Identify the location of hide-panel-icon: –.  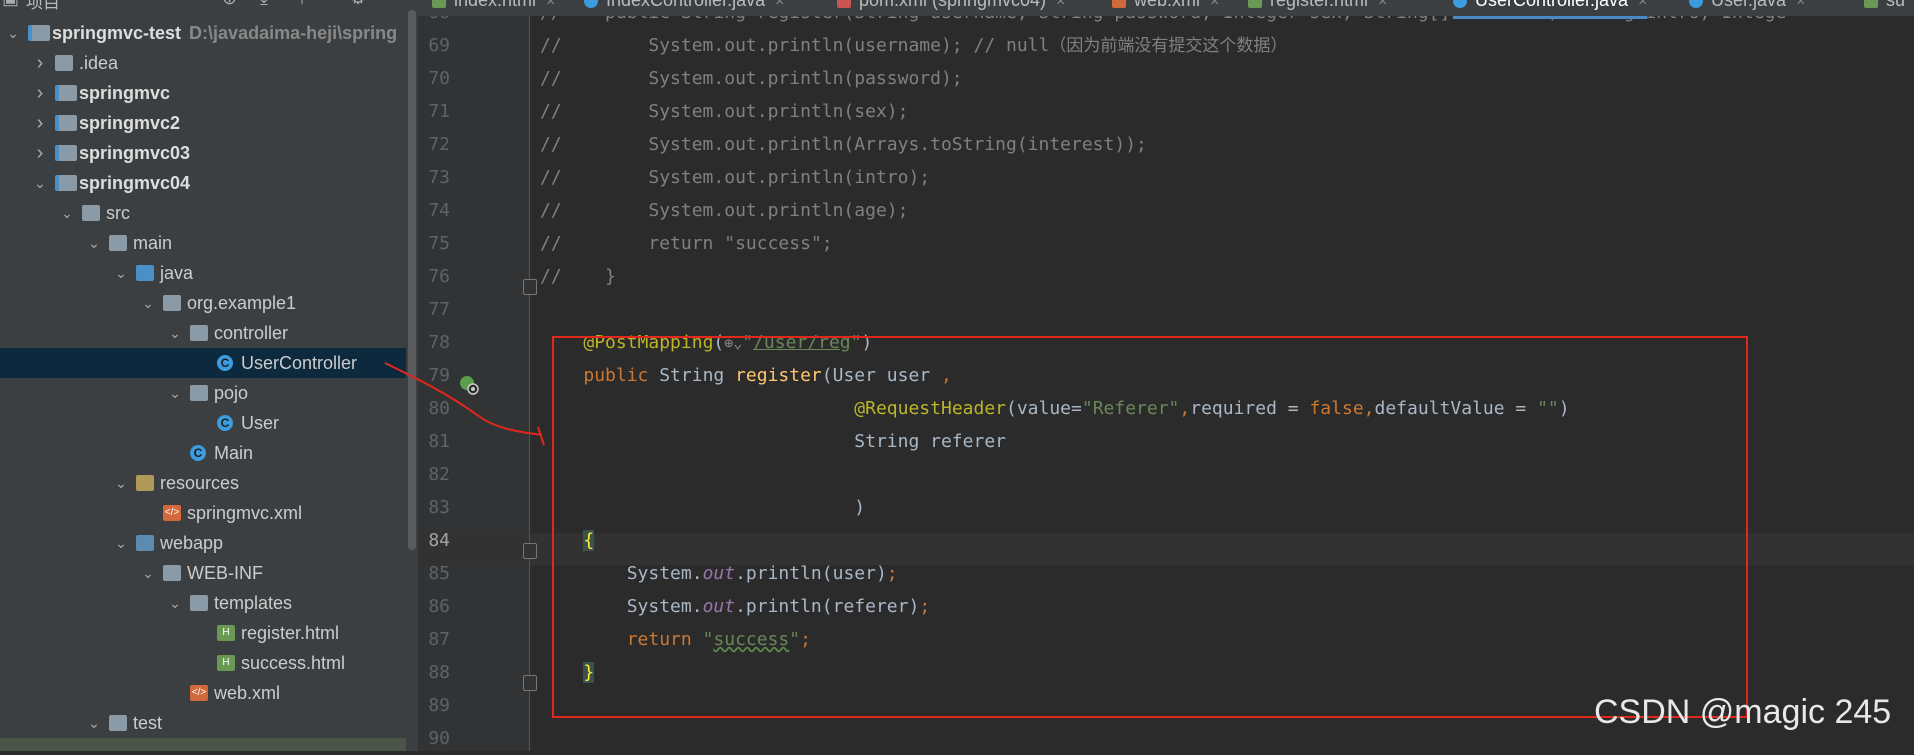
(391, 4).